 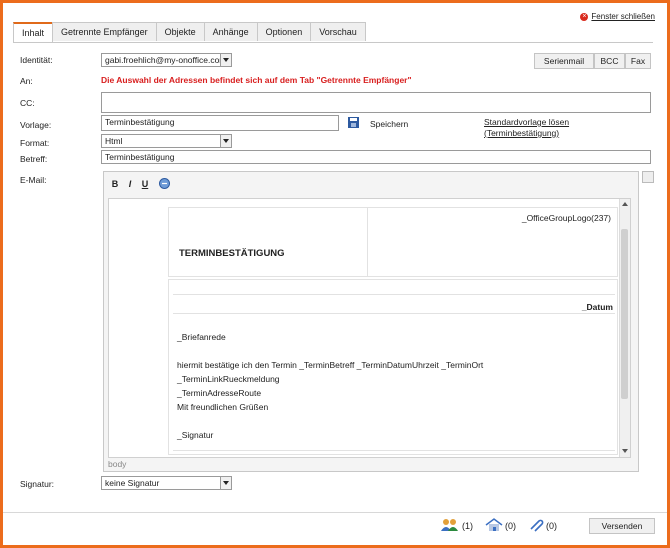 I want to click on tab-objekte: Objekte, so click(x=180, y=31).